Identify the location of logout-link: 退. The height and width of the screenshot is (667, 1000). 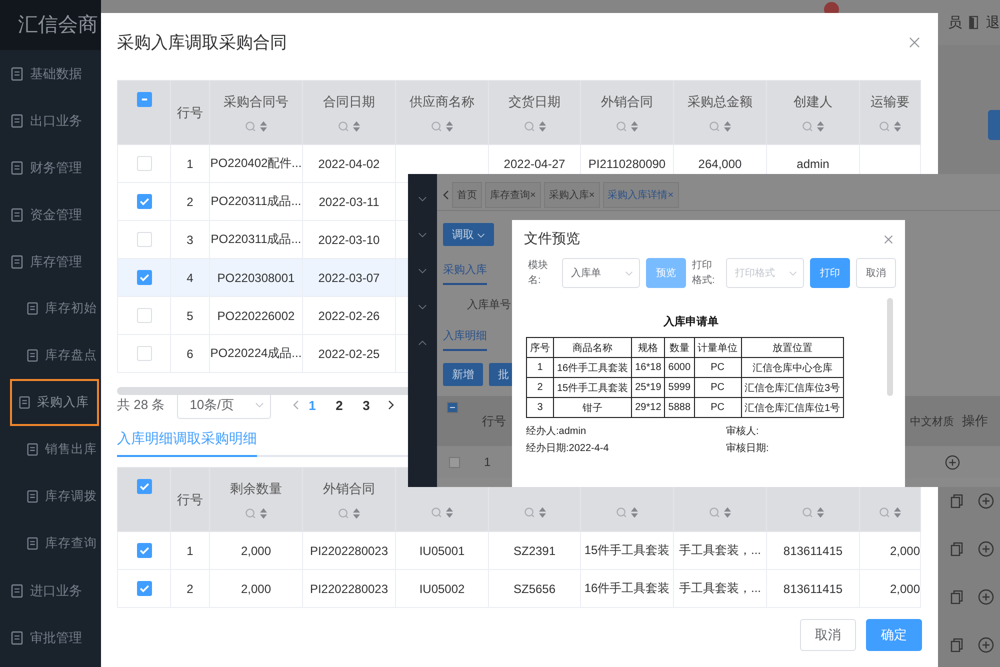
(993, 23).